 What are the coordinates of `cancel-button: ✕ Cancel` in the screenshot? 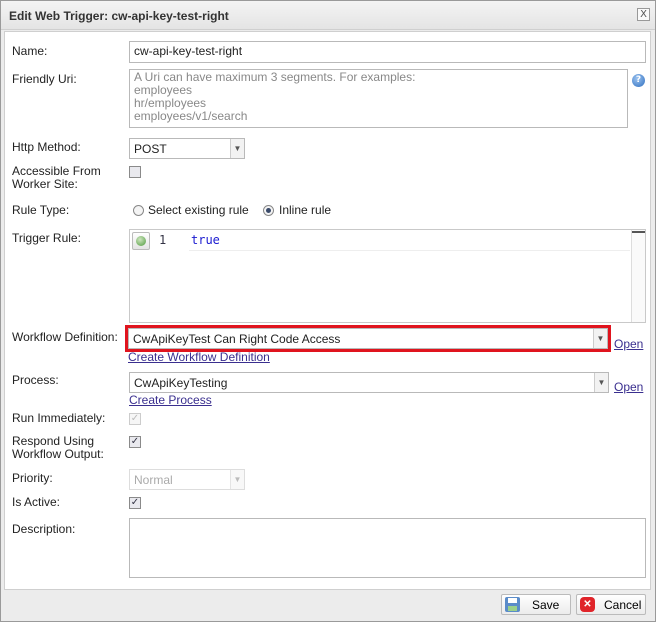 It's located at (611, 604).